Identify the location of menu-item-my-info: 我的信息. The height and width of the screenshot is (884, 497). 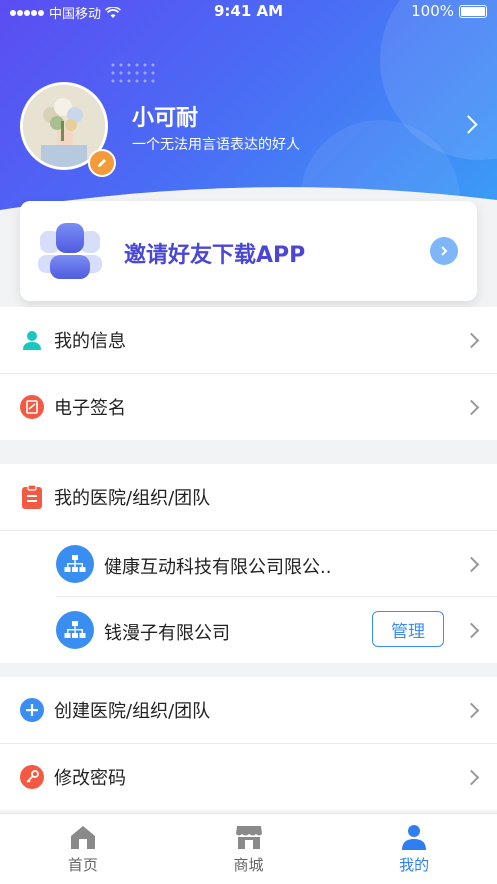
(248, 340).